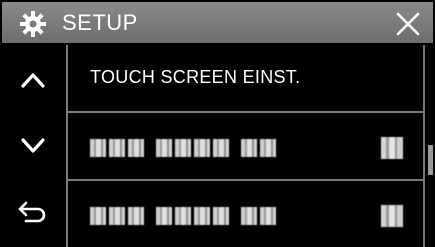 Image resolution: width=435 pixels, height=247 pixels. I want to click on back-button, so click(33, 212).